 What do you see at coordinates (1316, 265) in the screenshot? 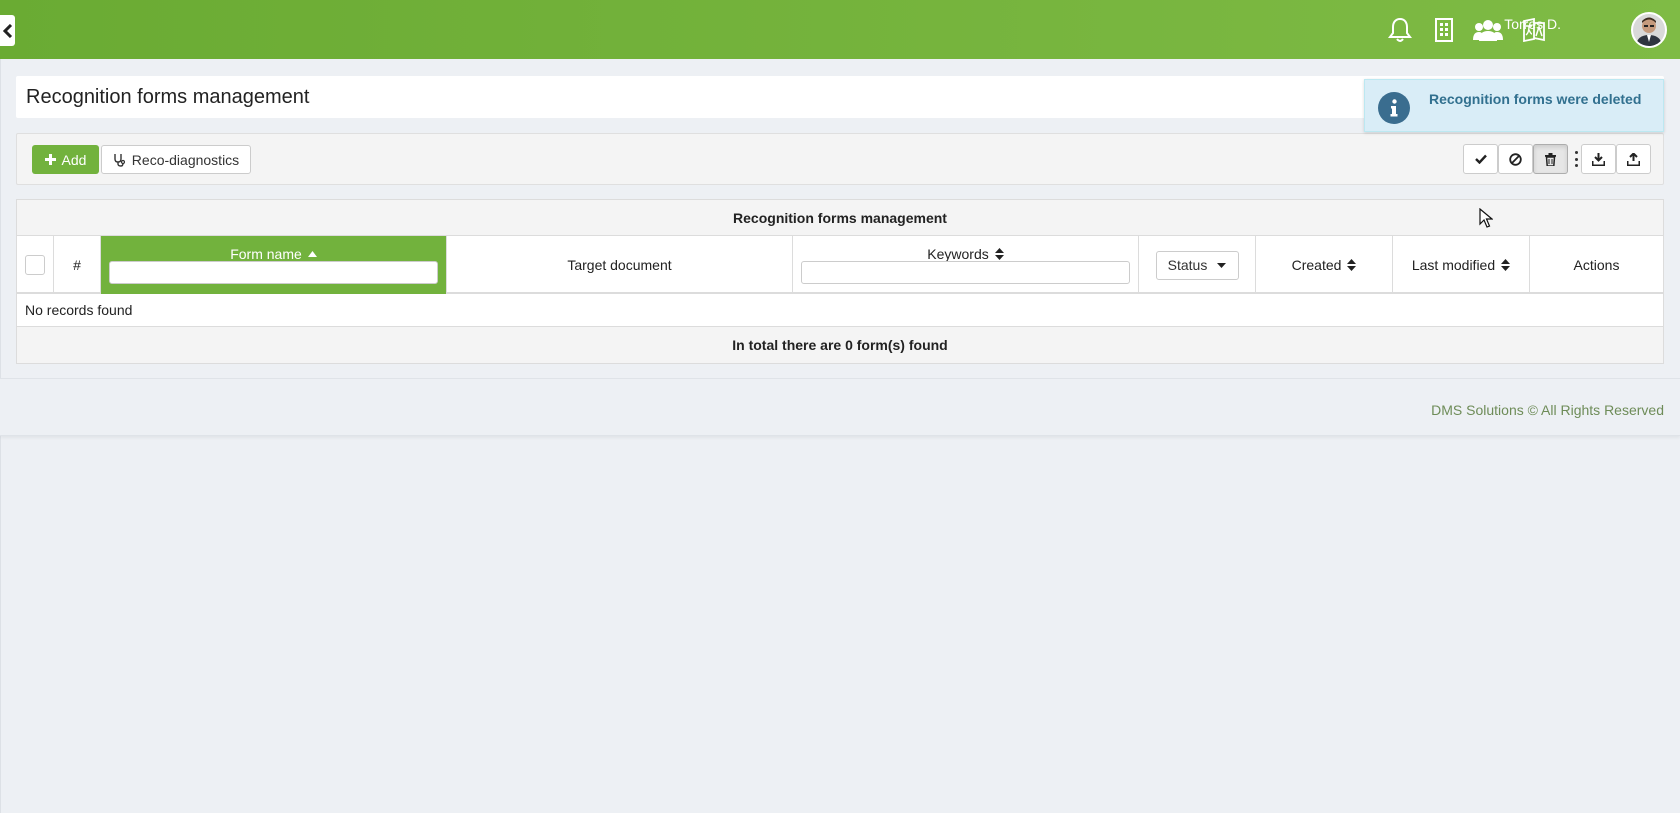
I see `column-created-label: Created` at bounding box center [1316, 265].